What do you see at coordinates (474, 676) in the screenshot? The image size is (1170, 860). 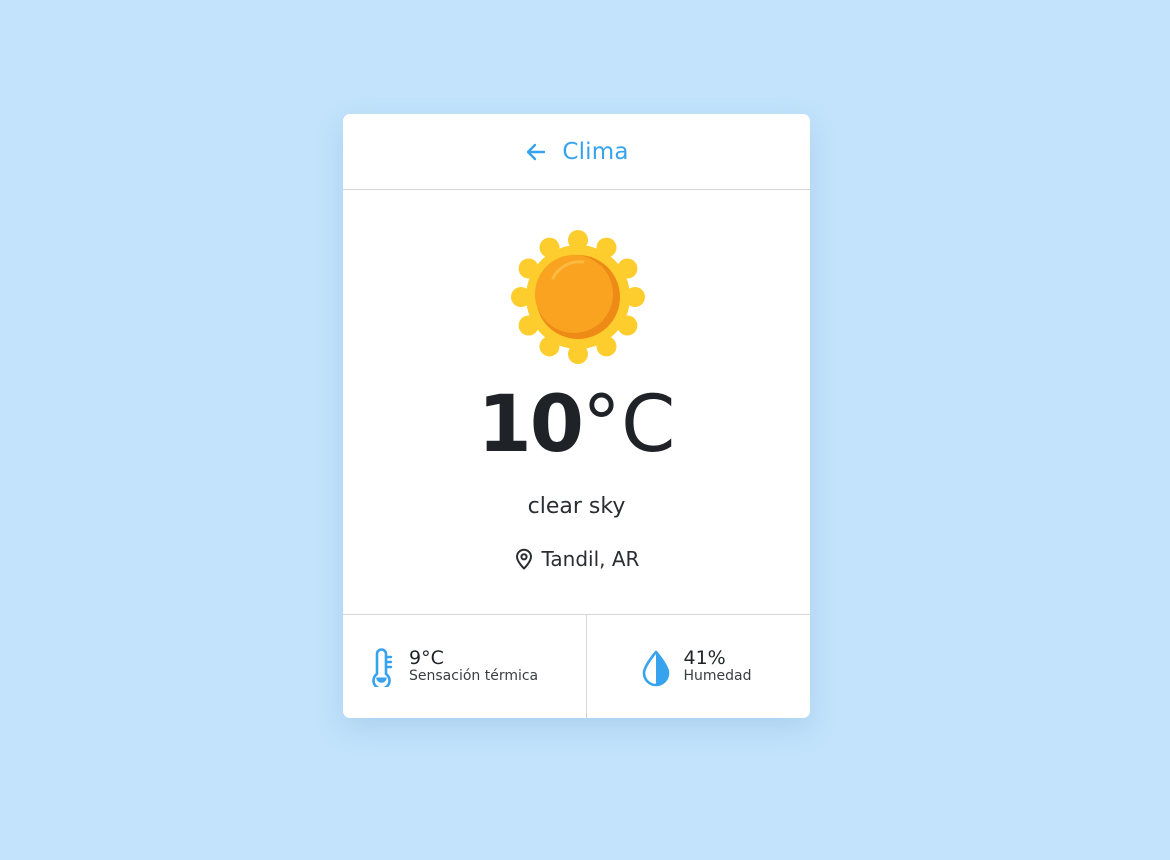 I see `feels-like-label: Sensación térmica` at bounding box center [474, 676].